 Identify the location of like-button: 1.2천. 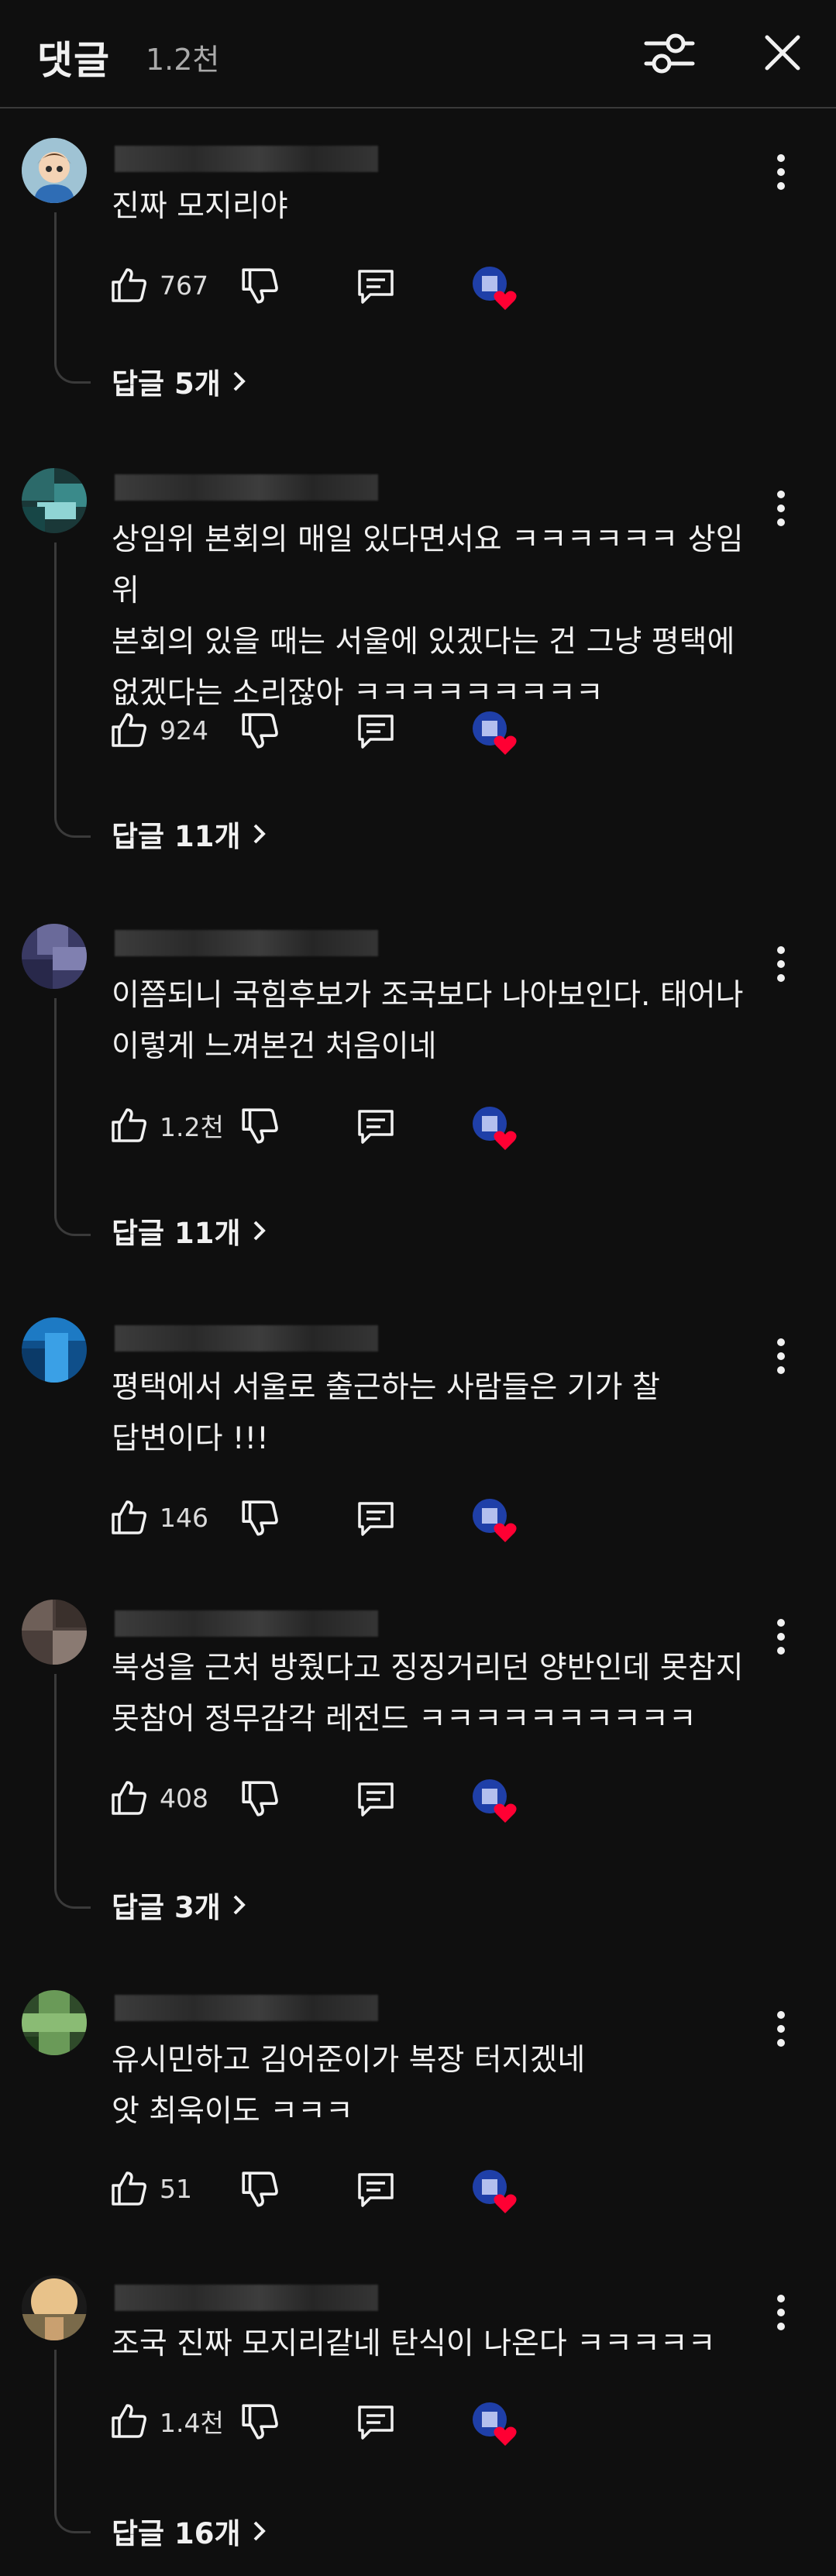
(166, 1125).